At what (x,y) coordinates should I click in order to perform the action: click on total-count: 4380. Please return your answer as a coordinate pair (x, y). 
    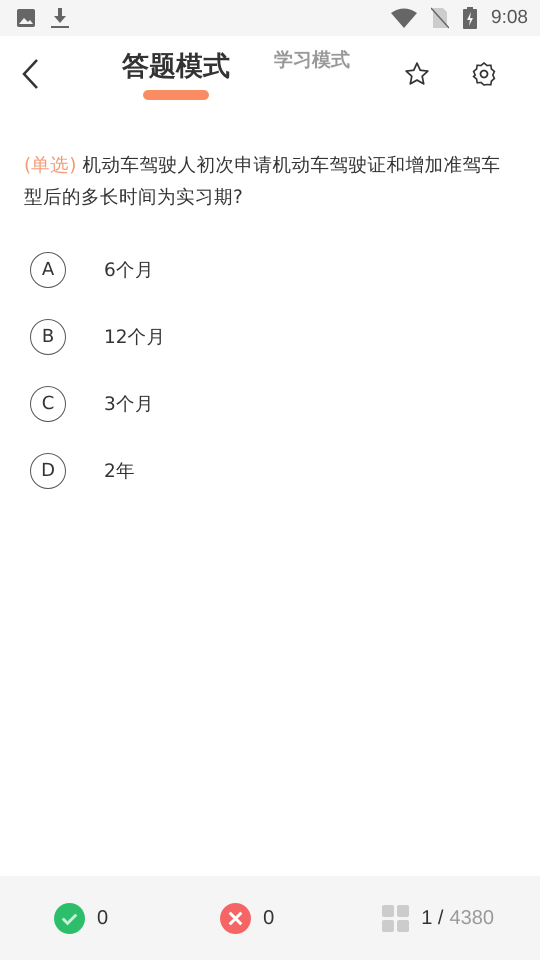
    Looking at the image, I should click on (472, 918).